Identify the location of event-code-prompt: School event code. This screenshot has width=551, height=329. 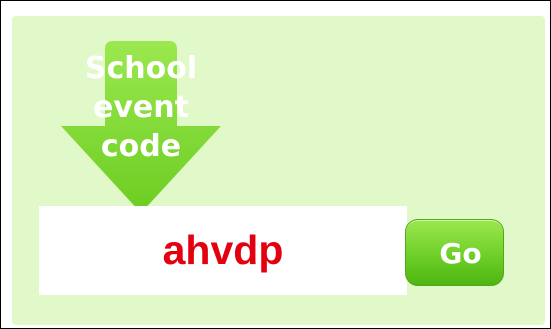
(141, 107).